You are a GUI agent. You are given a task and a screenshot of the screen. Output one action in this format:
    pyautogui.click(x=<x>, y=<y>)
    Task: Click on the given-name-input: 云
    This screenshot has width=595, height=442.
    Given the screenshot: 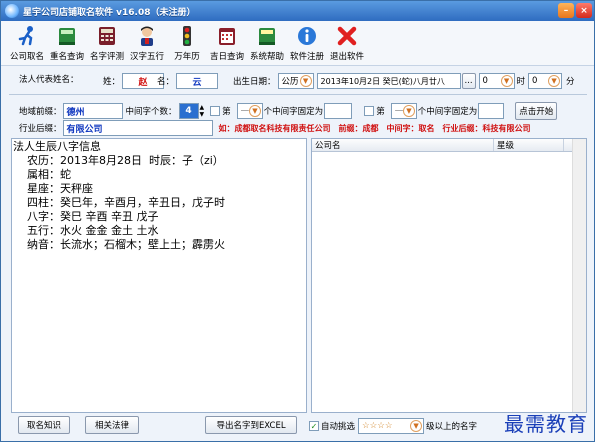 What is the action you would take?
    pyautogui.click(x=197, y=81)
    